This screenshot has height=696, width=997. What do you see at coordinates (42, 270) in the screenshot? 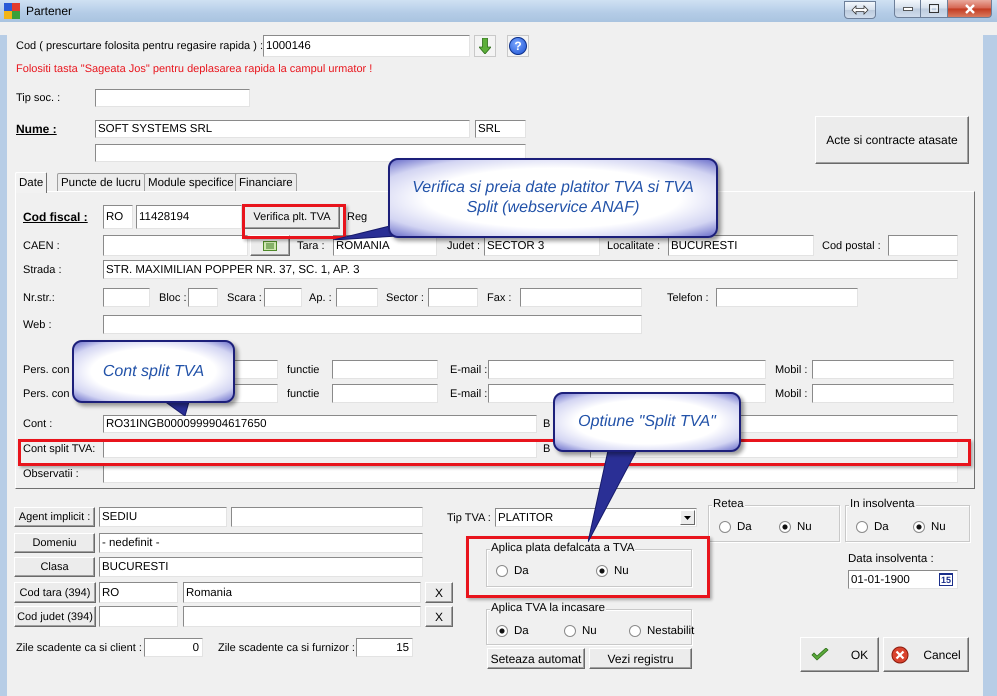
I see `field-label: Strada :` at bounding box center [42, 270].